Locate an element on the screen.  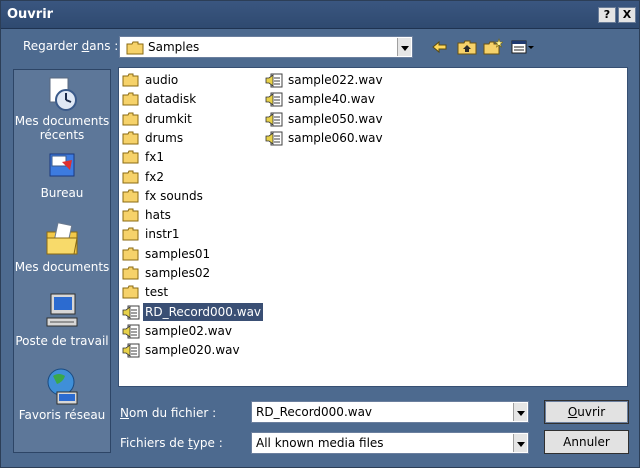
item-name: samples01 is located at coordinates (178, 253).